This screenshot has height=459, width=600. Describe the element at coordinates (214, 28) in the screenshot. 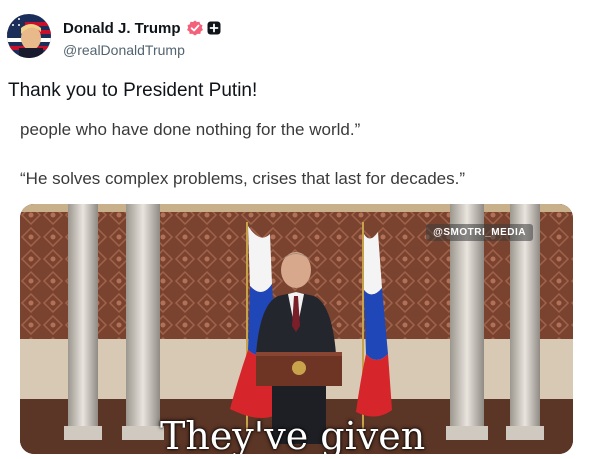

I see `plus-square-icon` at that location.